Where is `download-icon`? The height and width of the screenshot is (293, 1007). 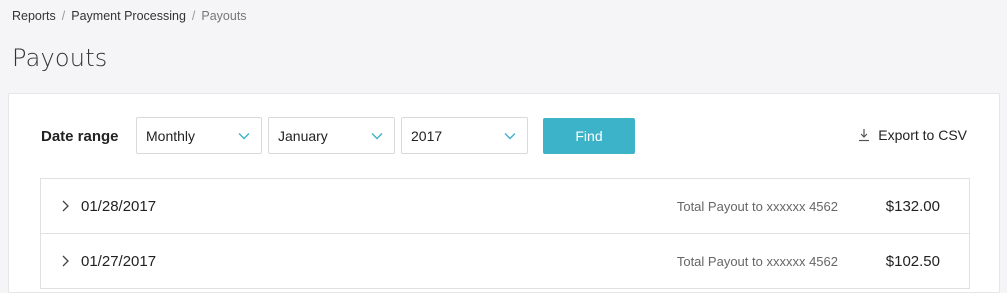 download-icon is located at coordinates (864, 135).